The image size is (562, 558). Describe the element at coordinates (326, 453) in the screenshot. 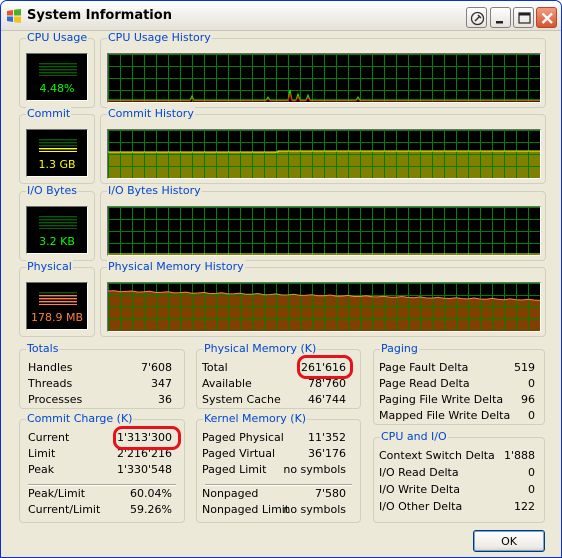

I see `stat-value: 36'176` at that location.